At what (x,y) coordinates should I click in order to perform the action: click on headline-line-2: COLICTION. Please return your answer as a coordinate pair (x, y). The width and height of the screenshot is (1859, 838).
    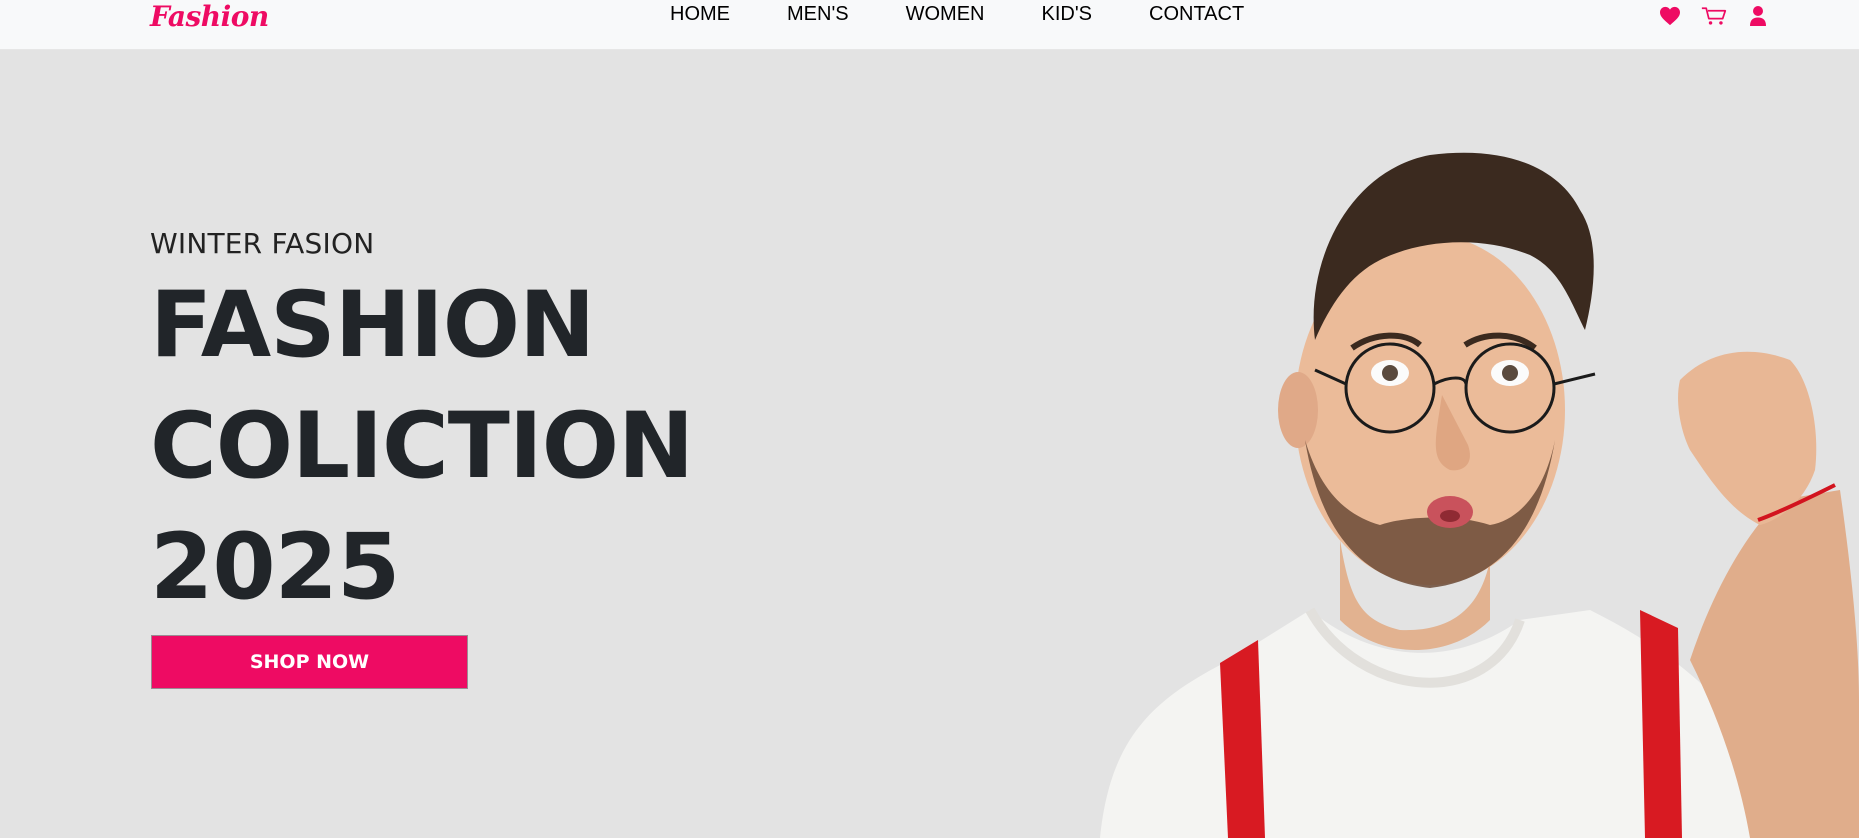
    Looking at the image, I should click on (422, 446).